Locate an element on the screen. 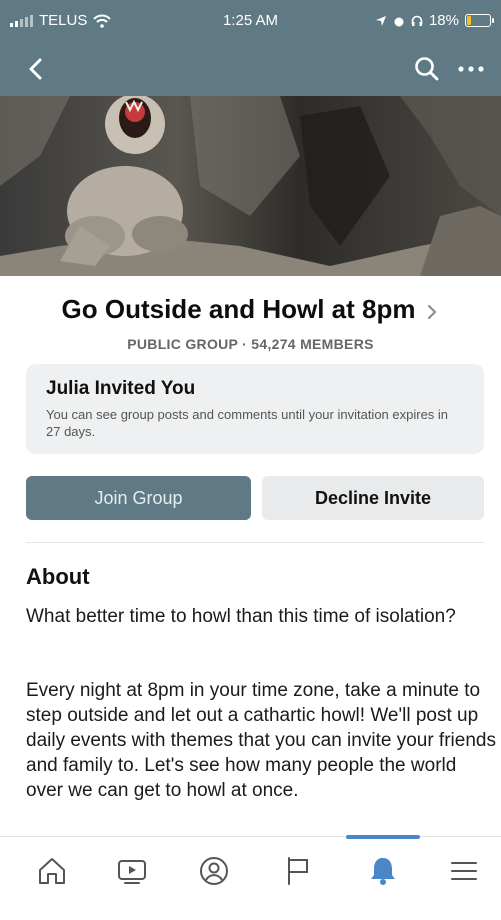  menu-icon is located at coordinates (464, 871).